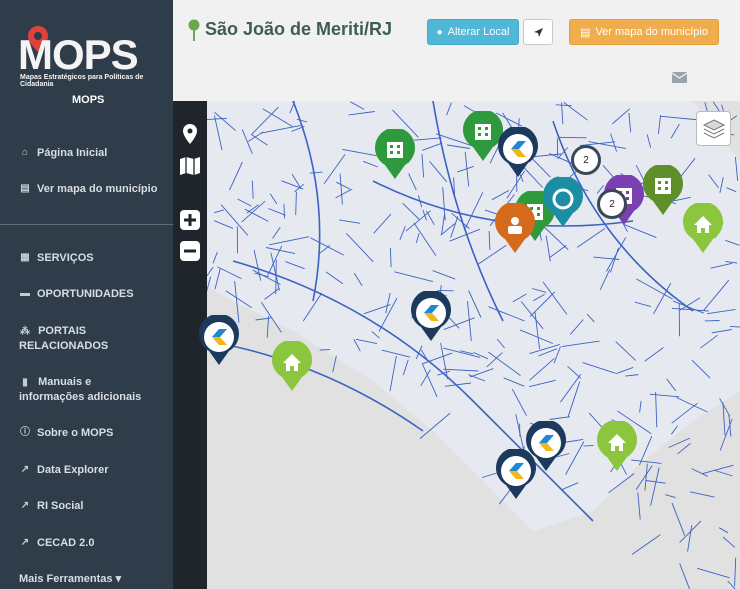 This screenshot has width=740, height=589. I want to click on sidebar-item-sobre: ⓘ Sobre o MOPS, so click(89, 433).